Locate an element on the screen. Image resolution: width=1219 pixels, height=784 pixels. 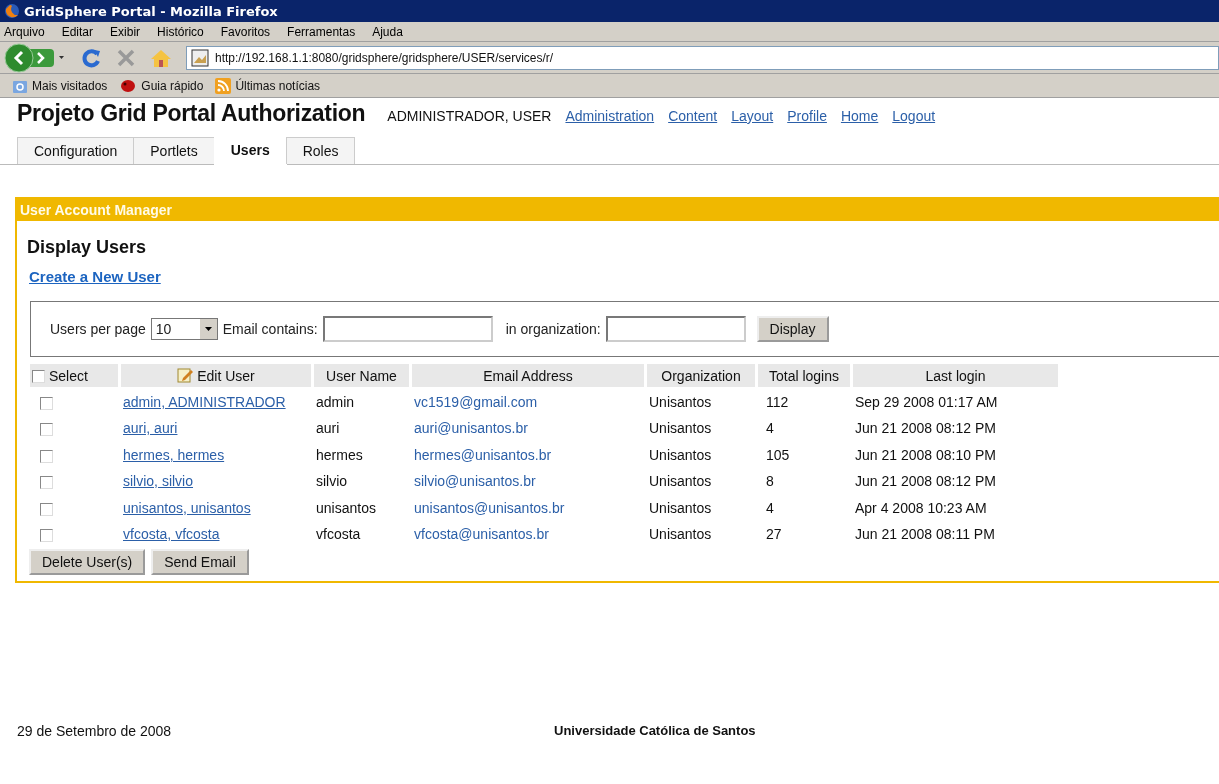
edit-user-link: auri, auri is located at coordinates (150, 428).